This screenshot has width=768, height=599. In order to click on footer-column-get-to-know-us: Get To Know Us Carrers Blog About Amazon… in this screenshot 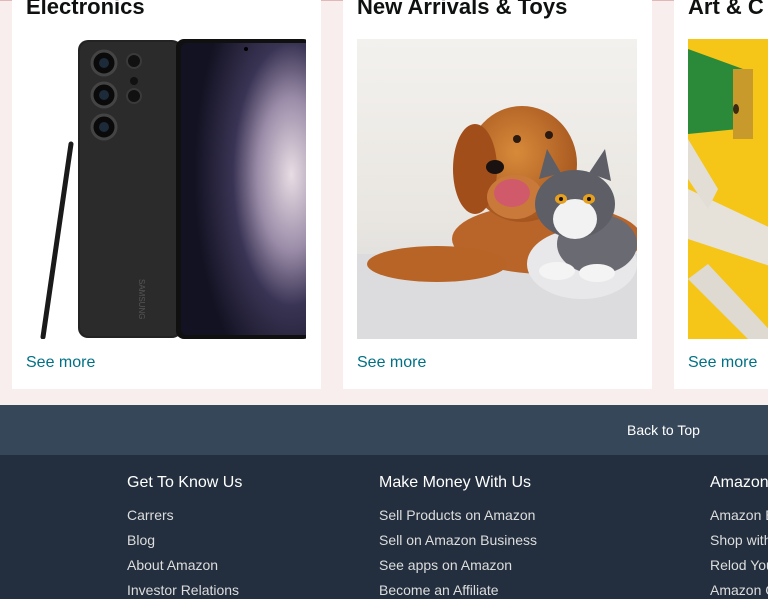, I will do `click(184, 536)`.